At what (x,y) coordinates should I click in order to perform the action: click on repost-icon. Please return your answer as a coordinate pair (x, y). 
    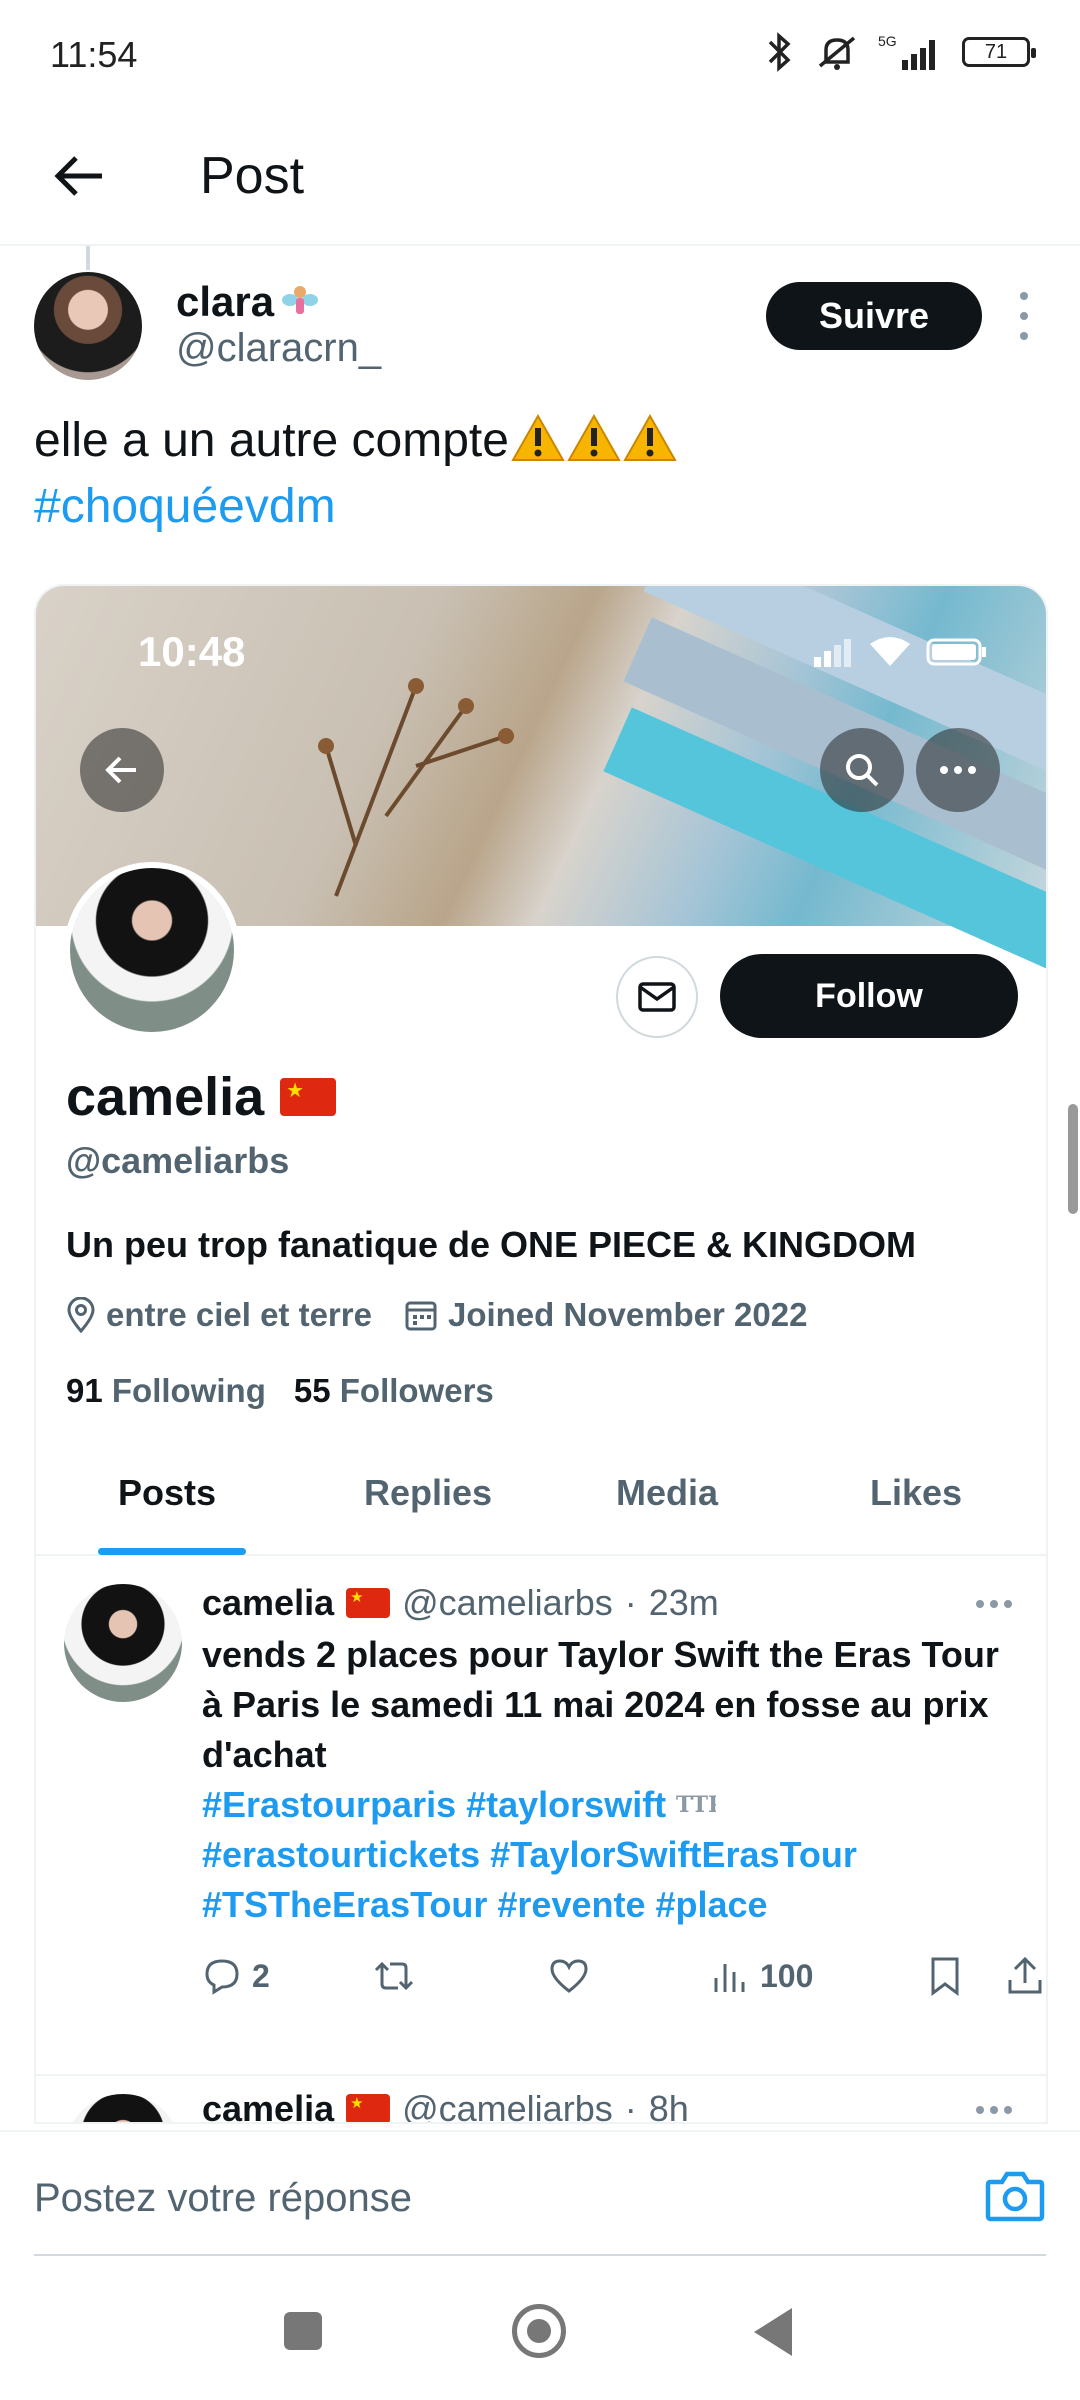
    Looking at the image, I should click on (394, 1976).